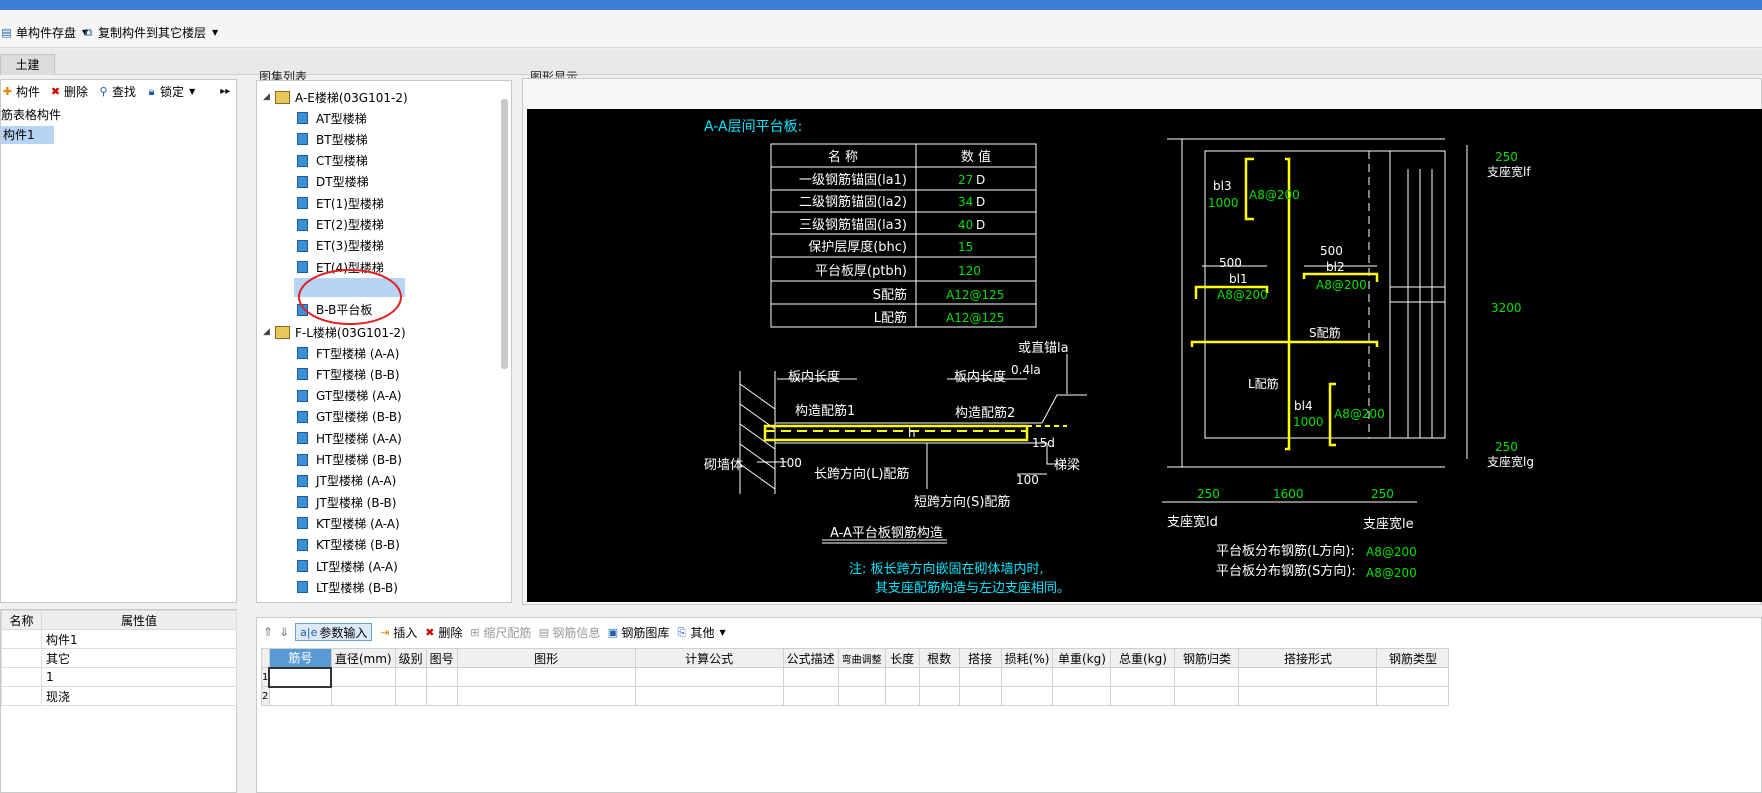 The width and height of the screenshot is (1762, 793). What do you see at coordinates (1413, 658) in the screenshot?
I see `col-header: 钢筋类型` at bounding box center [1413, 658].